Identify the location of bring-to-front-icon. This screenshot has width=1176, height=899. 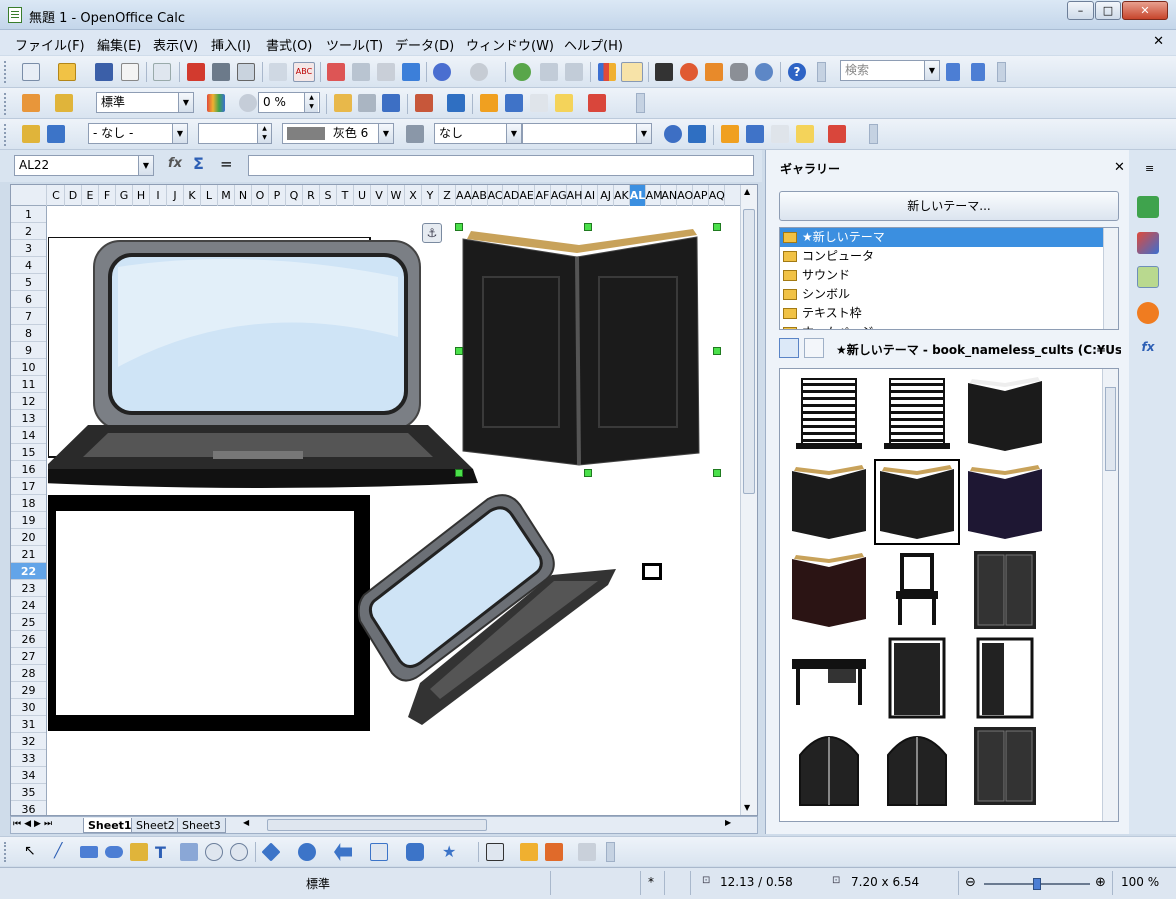
(730, 134).